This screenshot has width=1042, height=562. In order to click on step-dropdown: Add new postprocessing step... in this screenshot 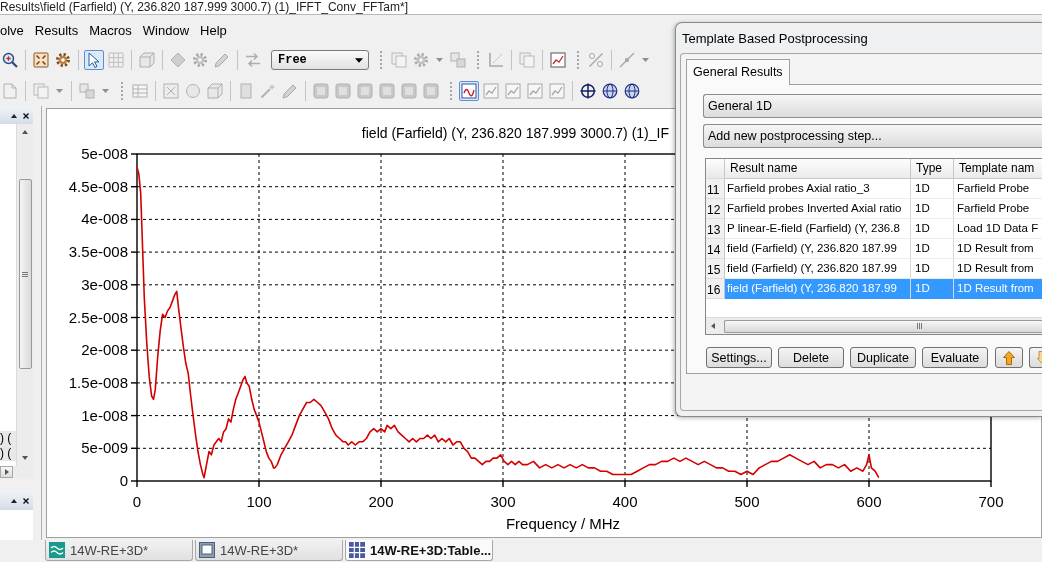, I will do `click(872, 136)`.